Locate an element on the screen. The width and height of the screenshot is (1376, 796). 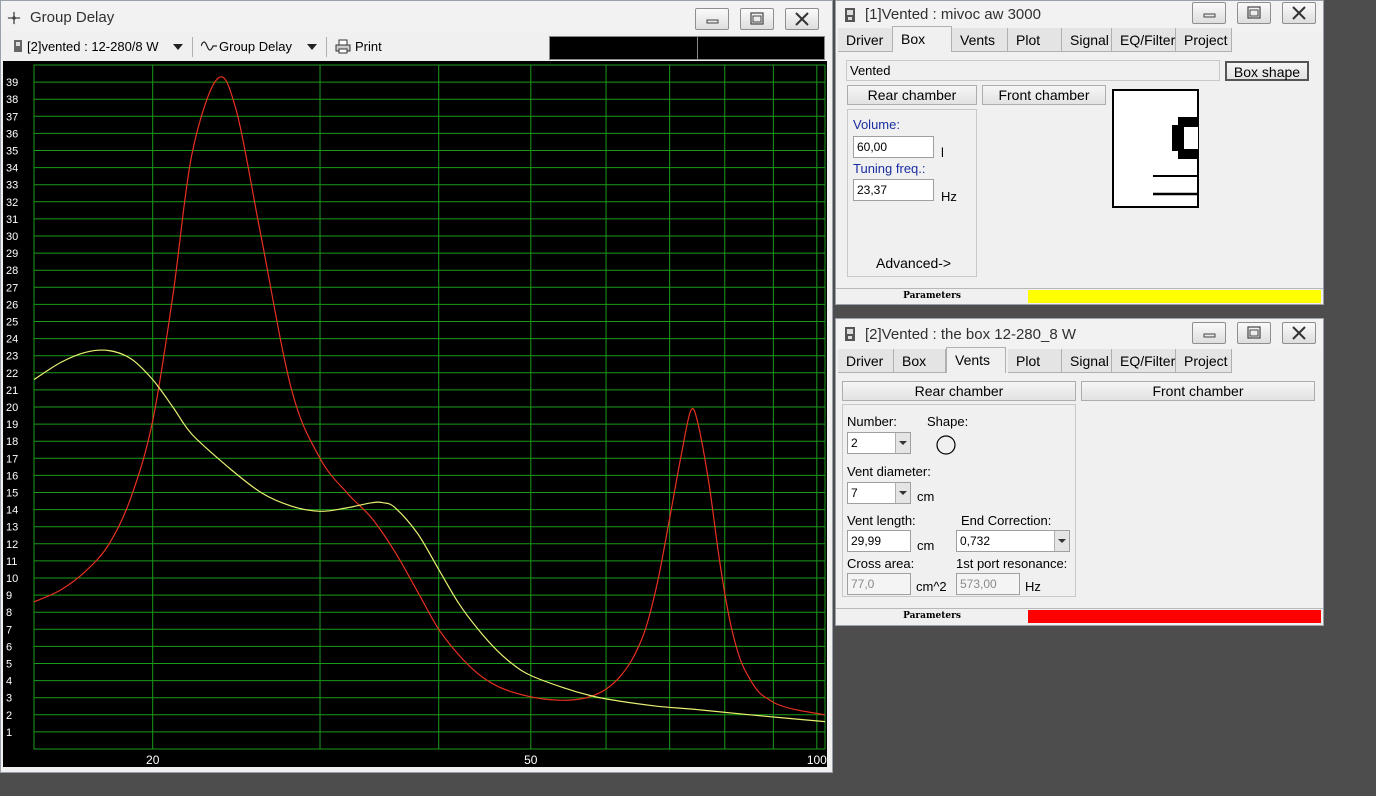
y-tick-label: 6 is located at coordinates (9, 647).